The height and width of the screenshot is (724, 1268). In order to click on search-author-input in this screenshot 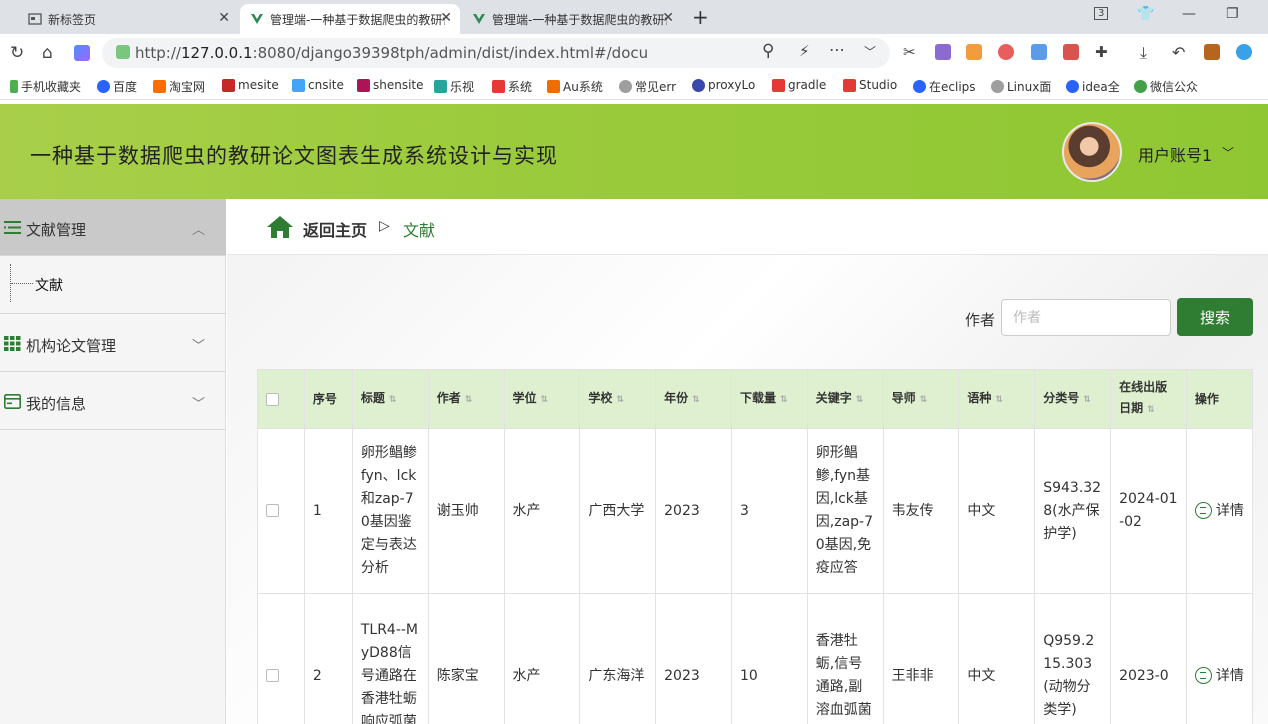, I will do `click(1086, 317)`.